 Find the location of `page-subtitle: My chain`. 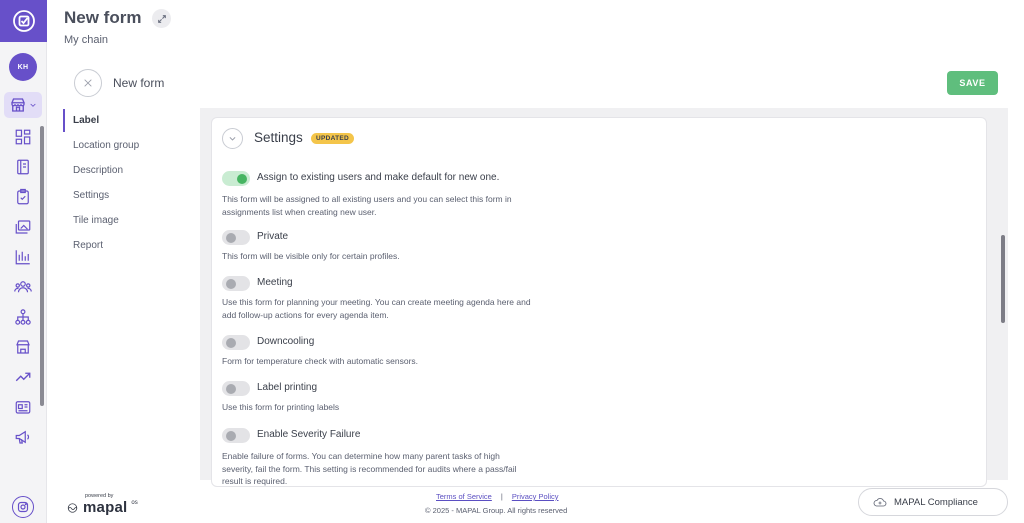

page-subtitle: My chain is located at coordinates (86, 40).